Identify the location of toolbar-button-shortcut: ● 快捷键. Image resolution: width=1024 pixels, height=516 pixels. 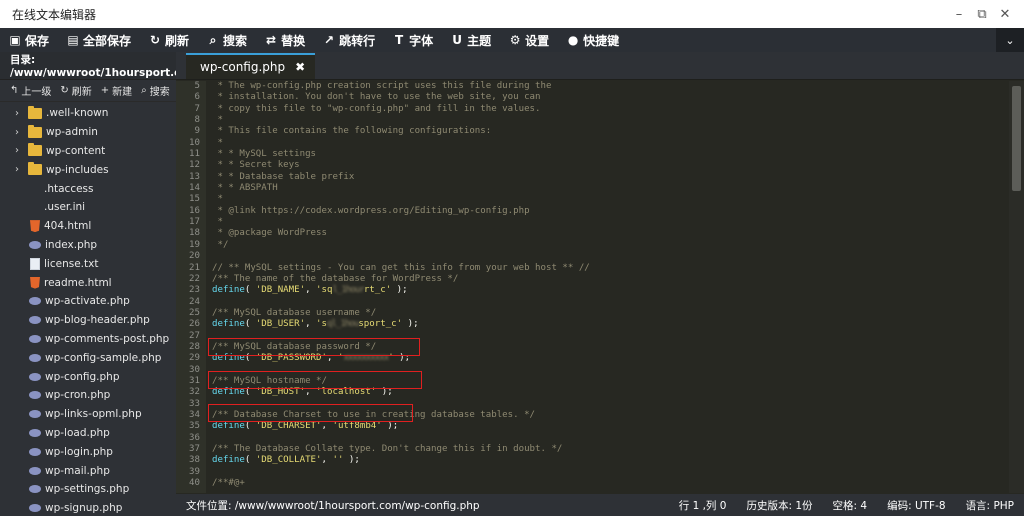
(593, 40).